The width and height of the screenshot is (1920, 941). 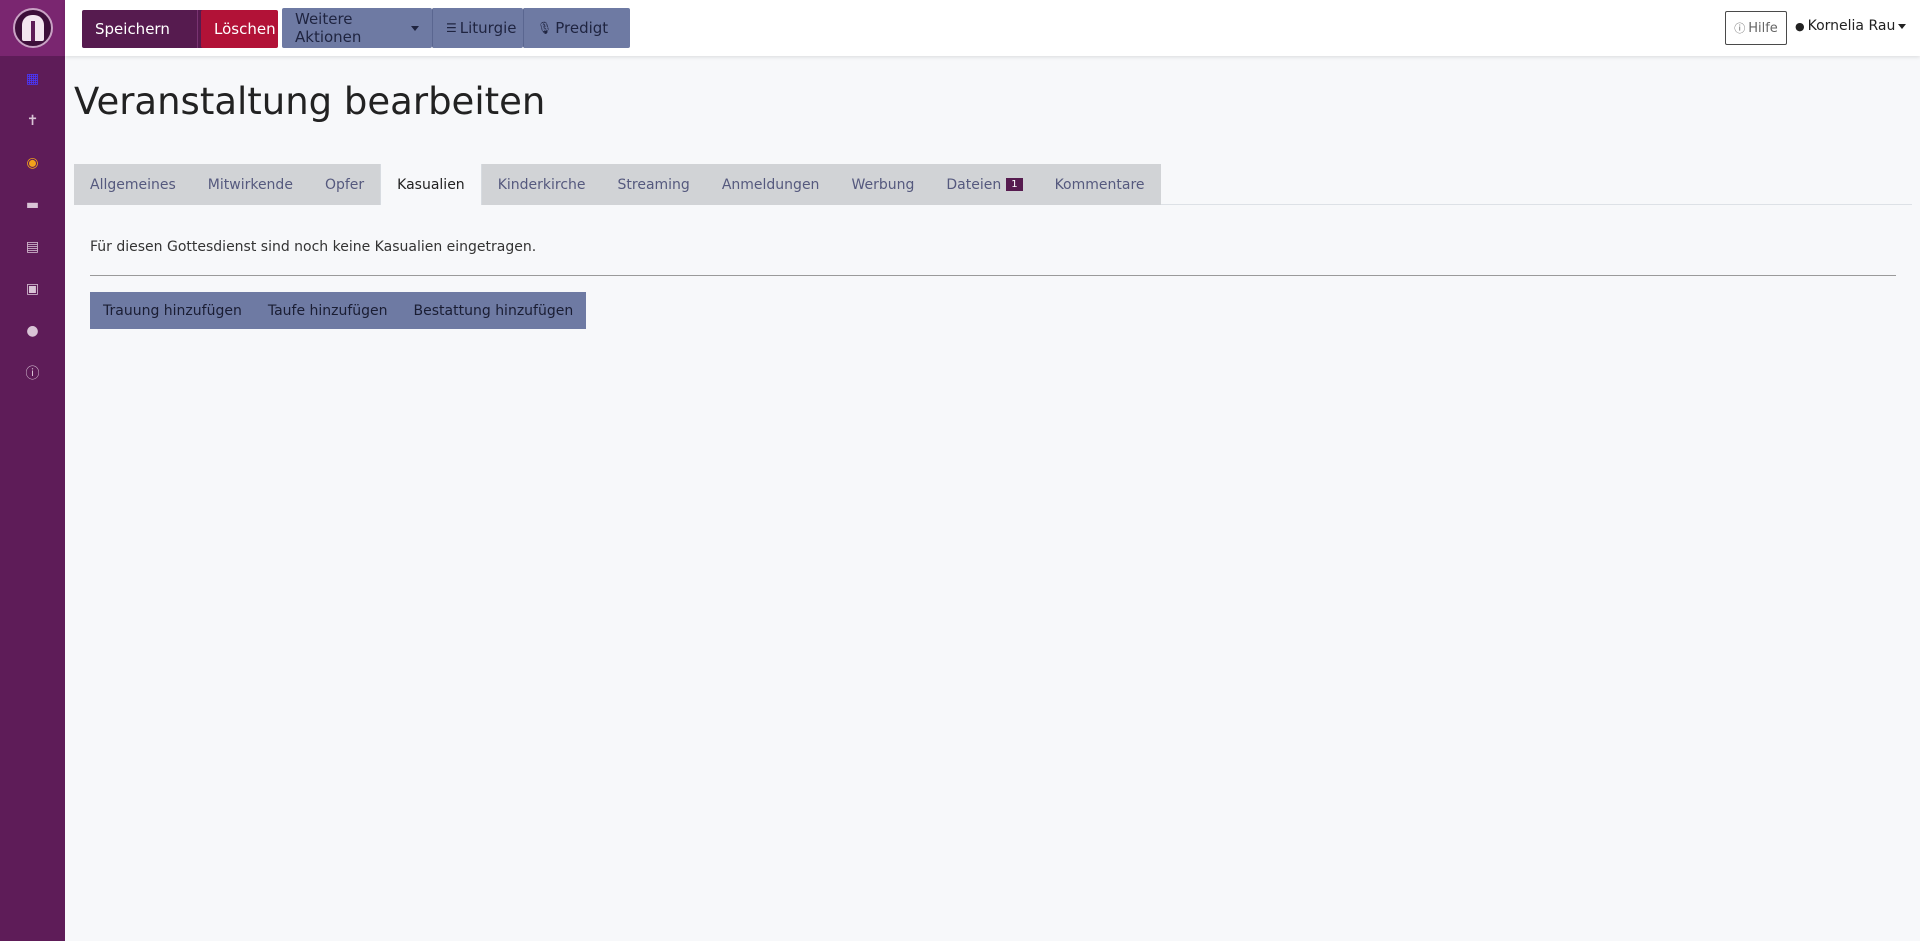 I want to click on add-baptism-button: Taufe hinzufügen, so click(x=328, y=310).